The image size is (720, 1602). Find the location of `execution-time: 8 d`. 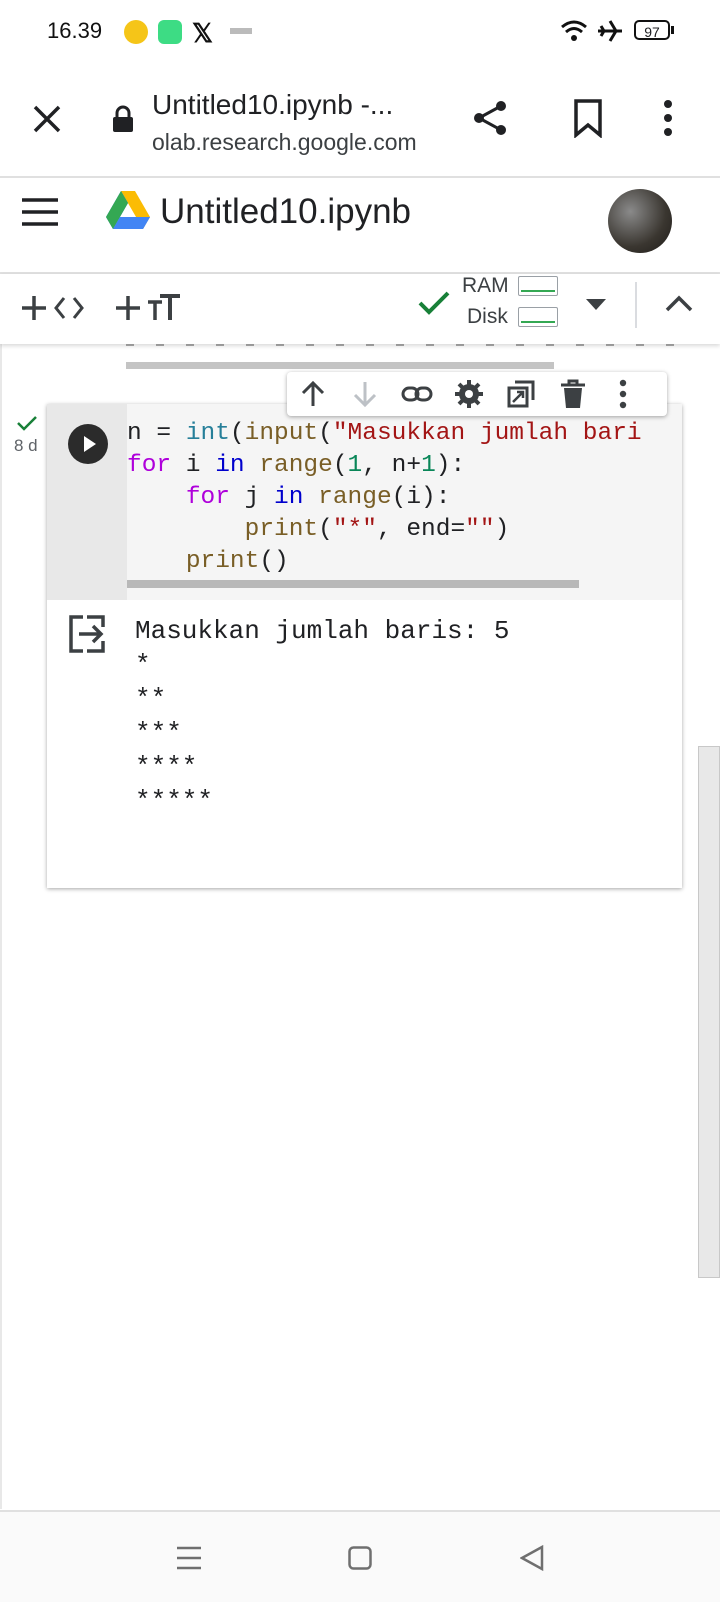

execution-time: 8 d is located at coordinates (26, 445).